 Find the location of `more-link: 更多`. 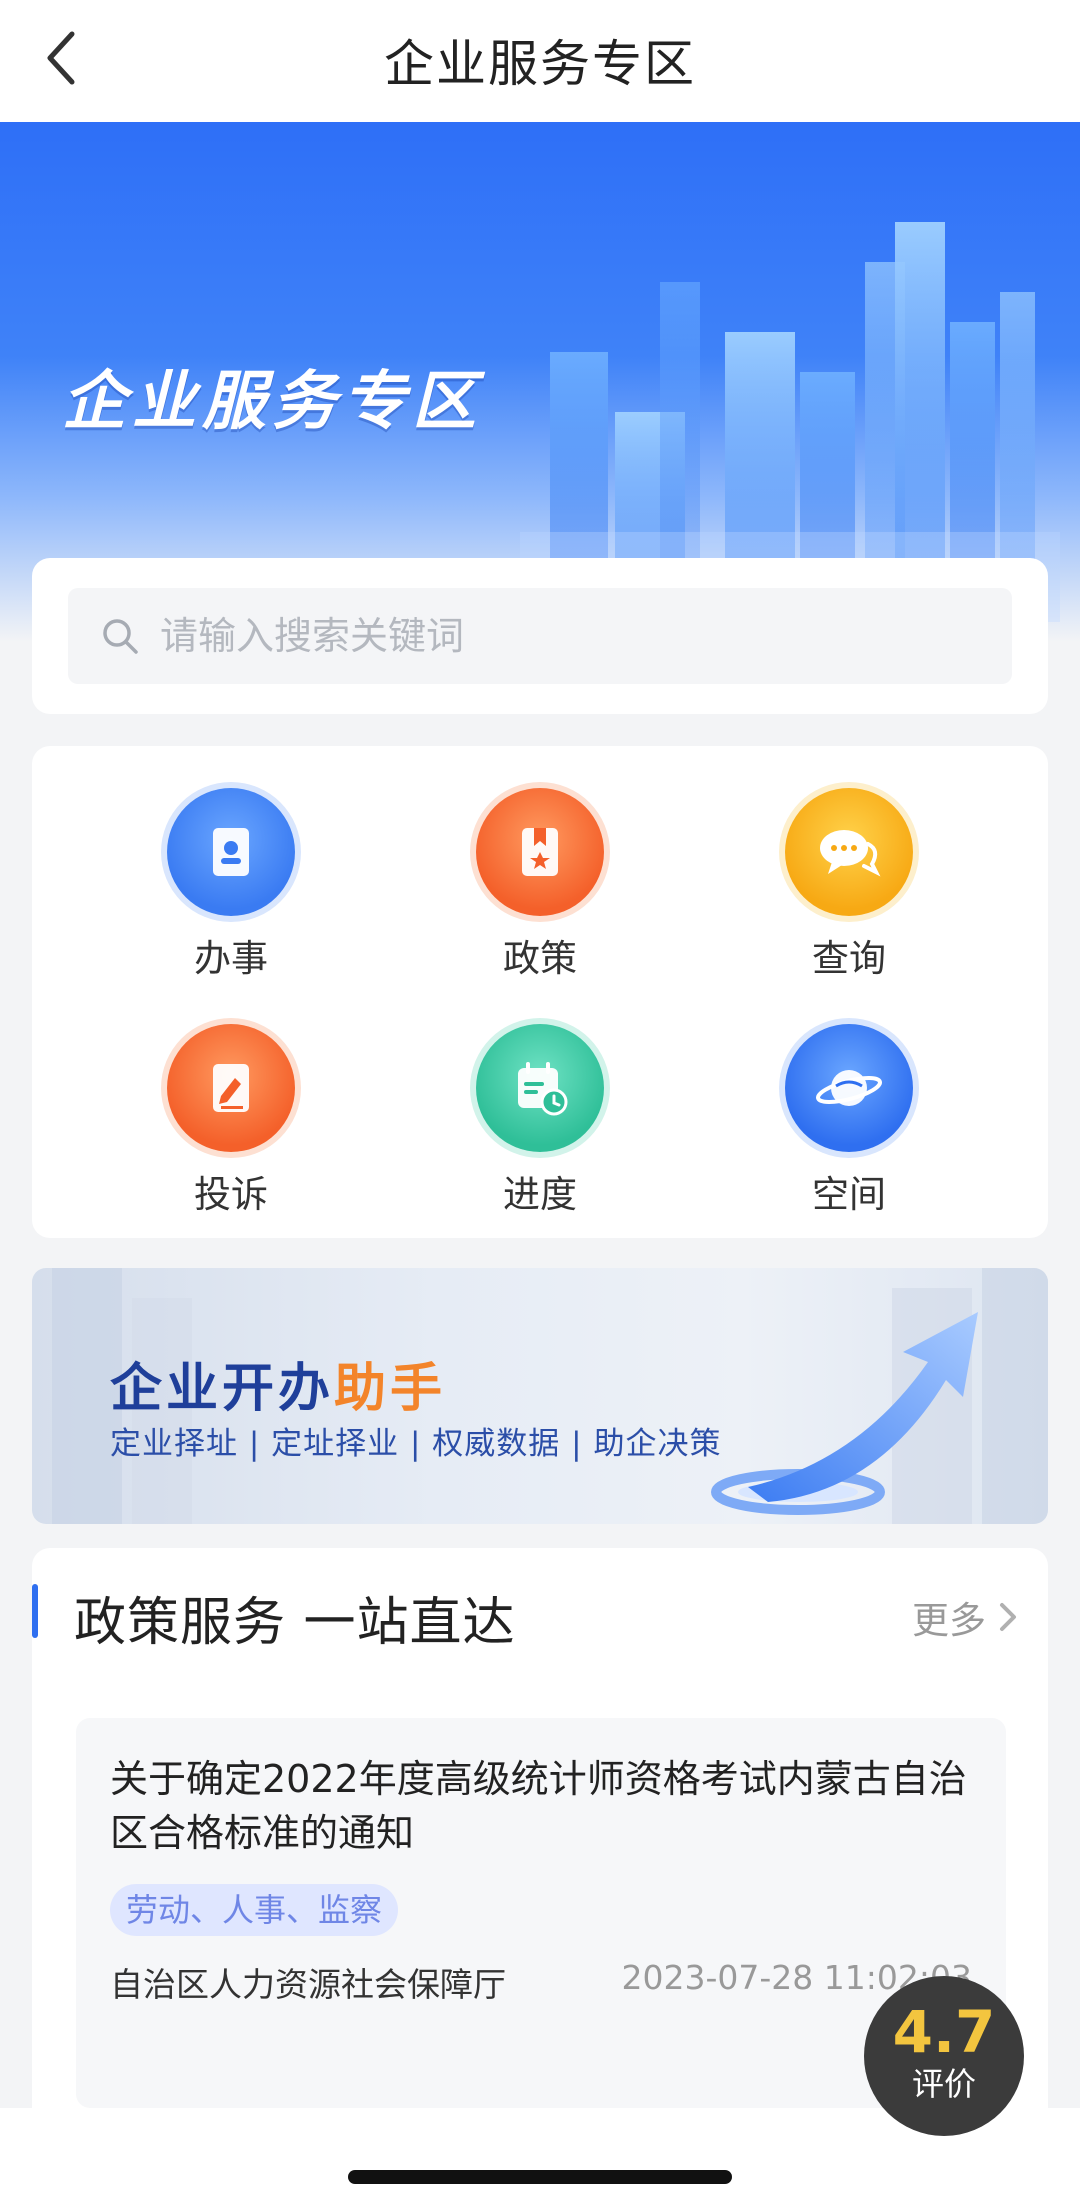

more-link: 更多 is located at coordinates (968, 1617).